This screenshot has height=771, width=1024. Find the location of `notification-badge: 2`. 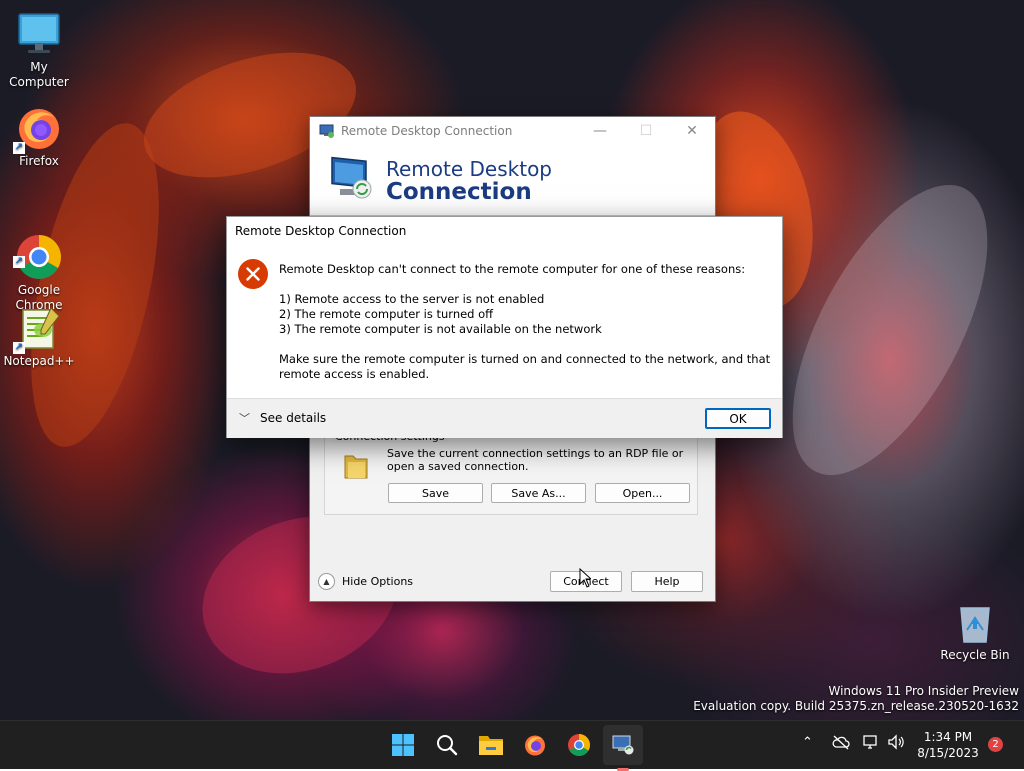

notification-badge: 2 is located at coordinates (995, 744).